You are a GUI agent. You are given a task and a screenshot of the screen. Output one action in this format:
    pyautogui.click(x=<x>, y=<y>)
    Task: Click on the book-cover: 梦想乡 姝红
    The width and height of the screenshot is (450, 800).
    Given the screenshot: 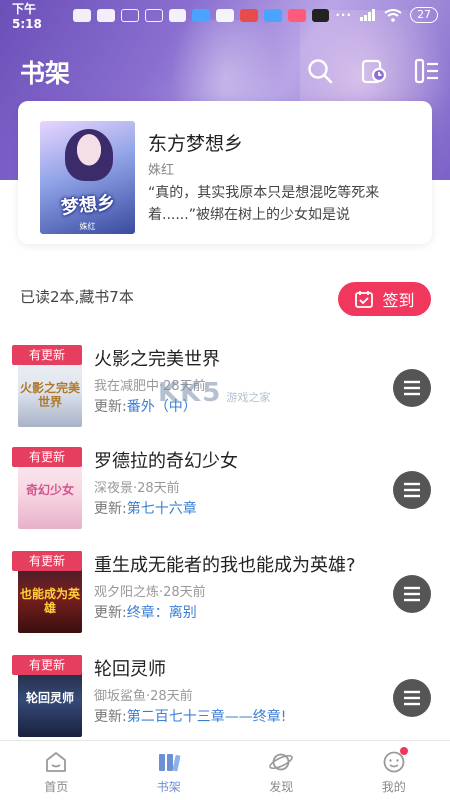 What is the action you would take?
    pyautogui.click(x=87, y=177)
    